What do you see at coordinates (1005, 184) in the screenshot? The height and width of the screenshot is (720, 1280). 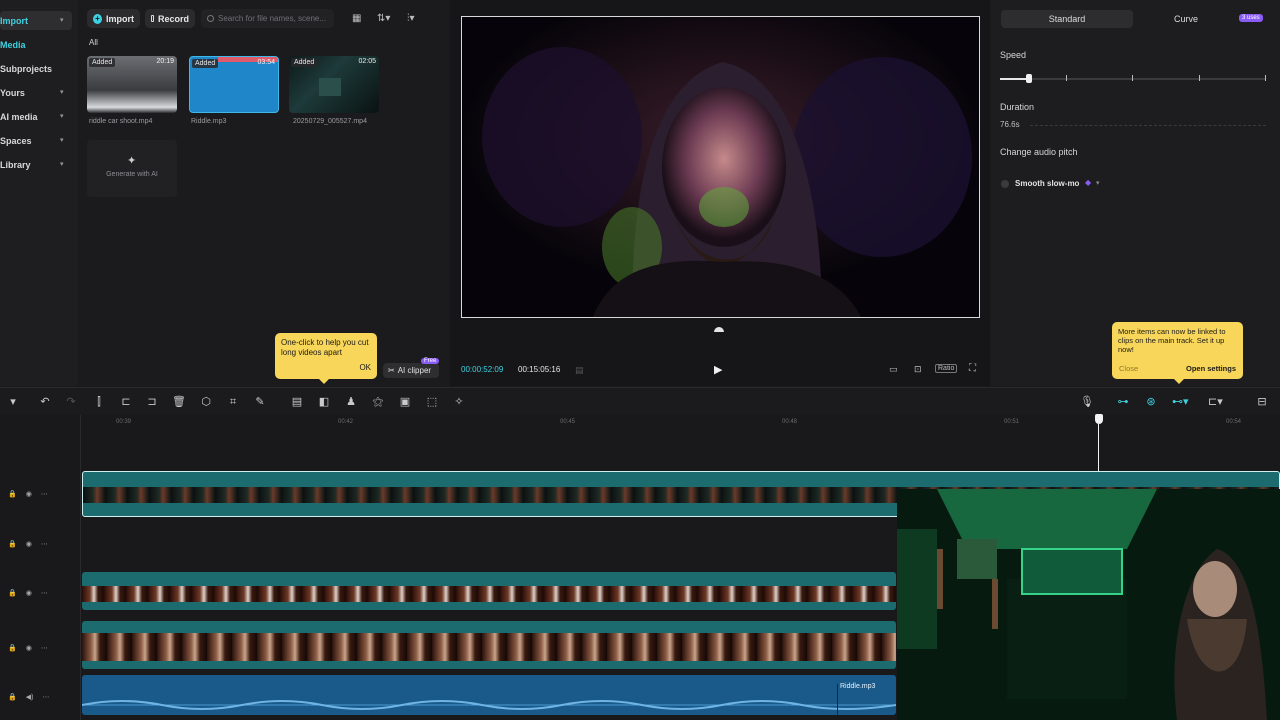 I see `slowmo-checkbox` at bounding box center [1005, 184].